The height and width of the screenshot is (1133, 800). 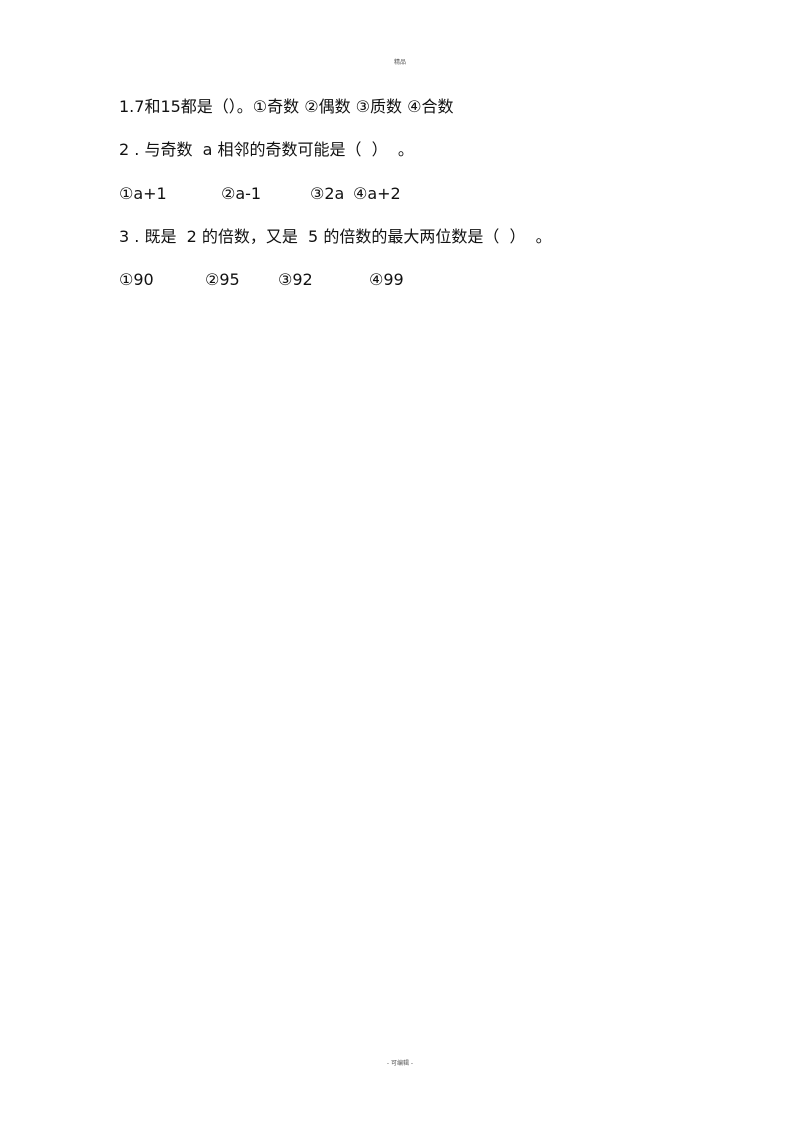 I want to click on question-3: 3 . 既是 2 的倍数，又是 5 的倍数的最大两位数是（ ） 。, so click(x=335, y=236).